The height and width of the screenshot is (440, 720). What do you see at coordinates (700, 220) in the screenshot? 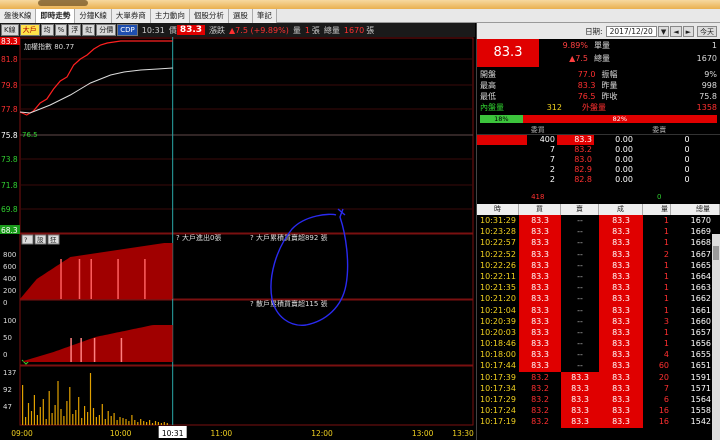
I see `trade-total: 1670` at bounding box center [700, 220].